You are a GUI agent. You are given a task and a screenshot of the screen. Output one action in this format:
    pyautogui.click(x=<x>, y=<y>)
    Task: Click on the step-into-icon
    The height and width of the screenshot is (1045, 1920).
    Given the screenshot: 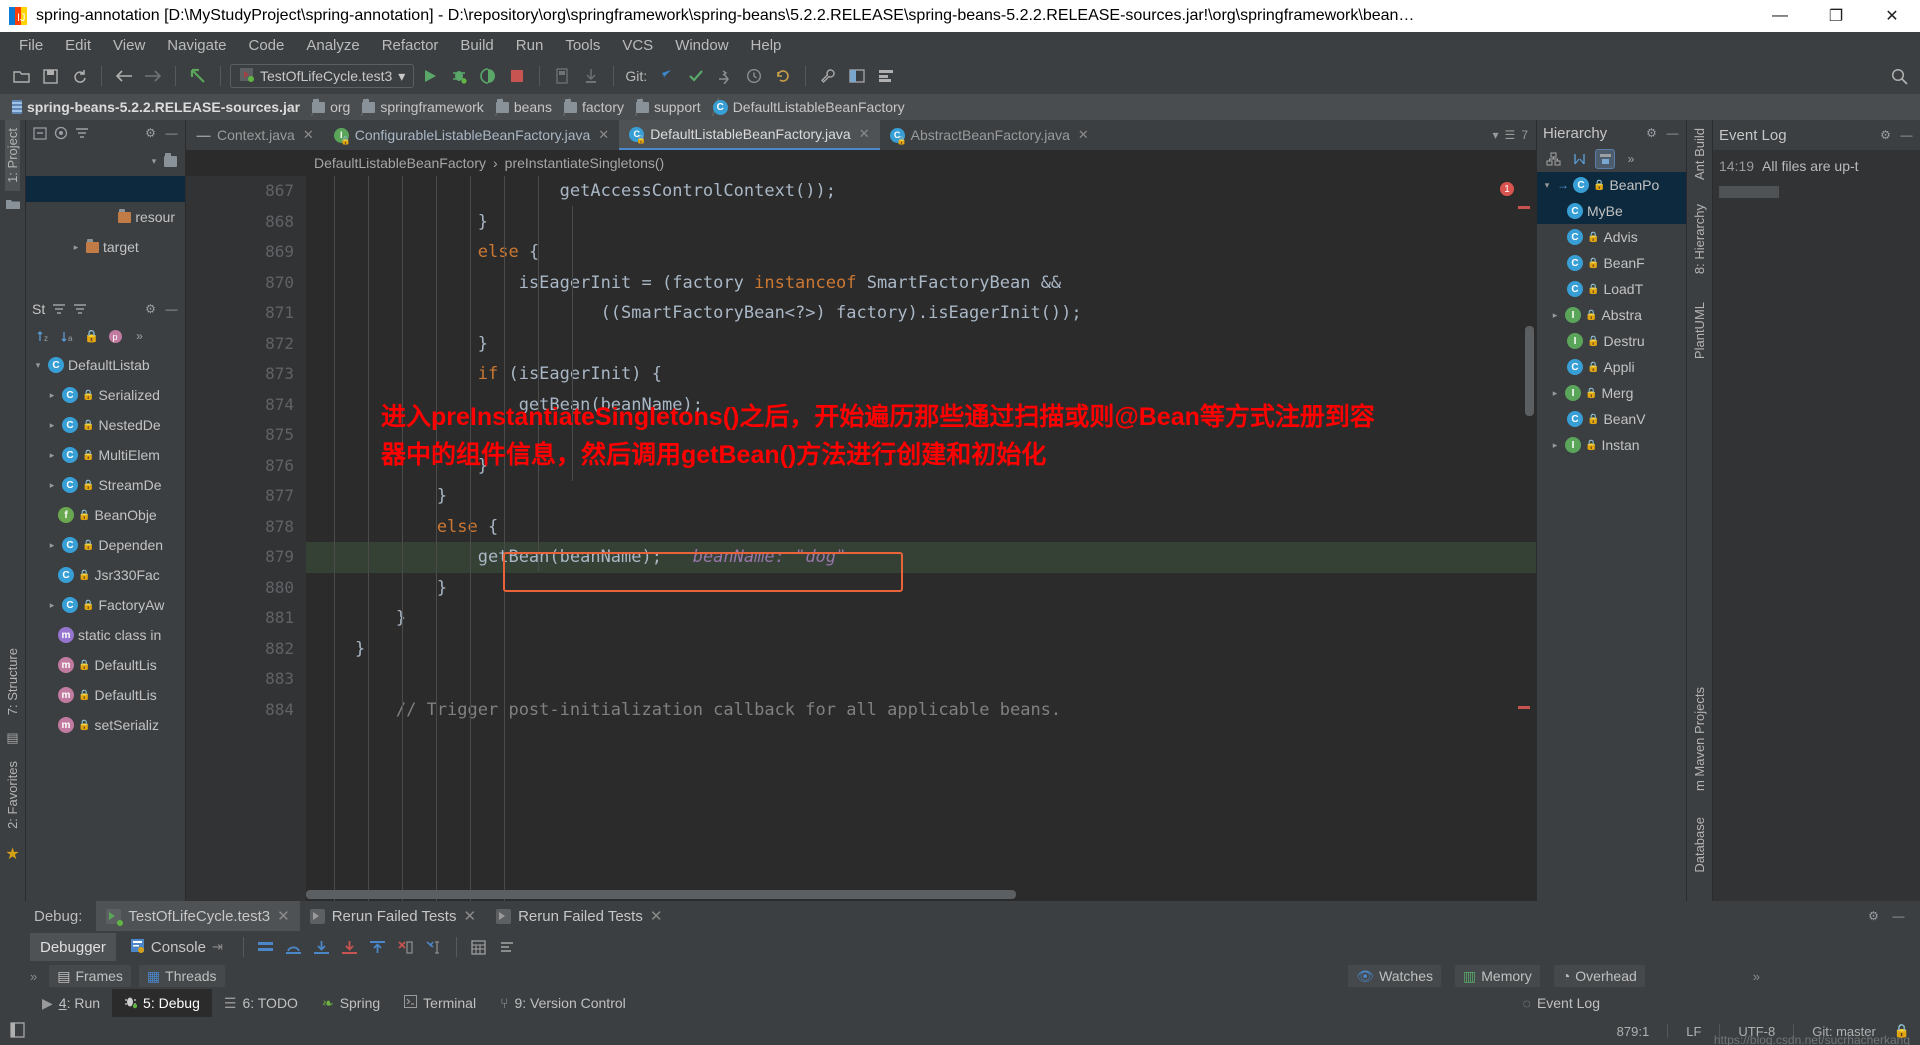 What is the action you would take?
    pyautogui.click(x=322, y=947)
    